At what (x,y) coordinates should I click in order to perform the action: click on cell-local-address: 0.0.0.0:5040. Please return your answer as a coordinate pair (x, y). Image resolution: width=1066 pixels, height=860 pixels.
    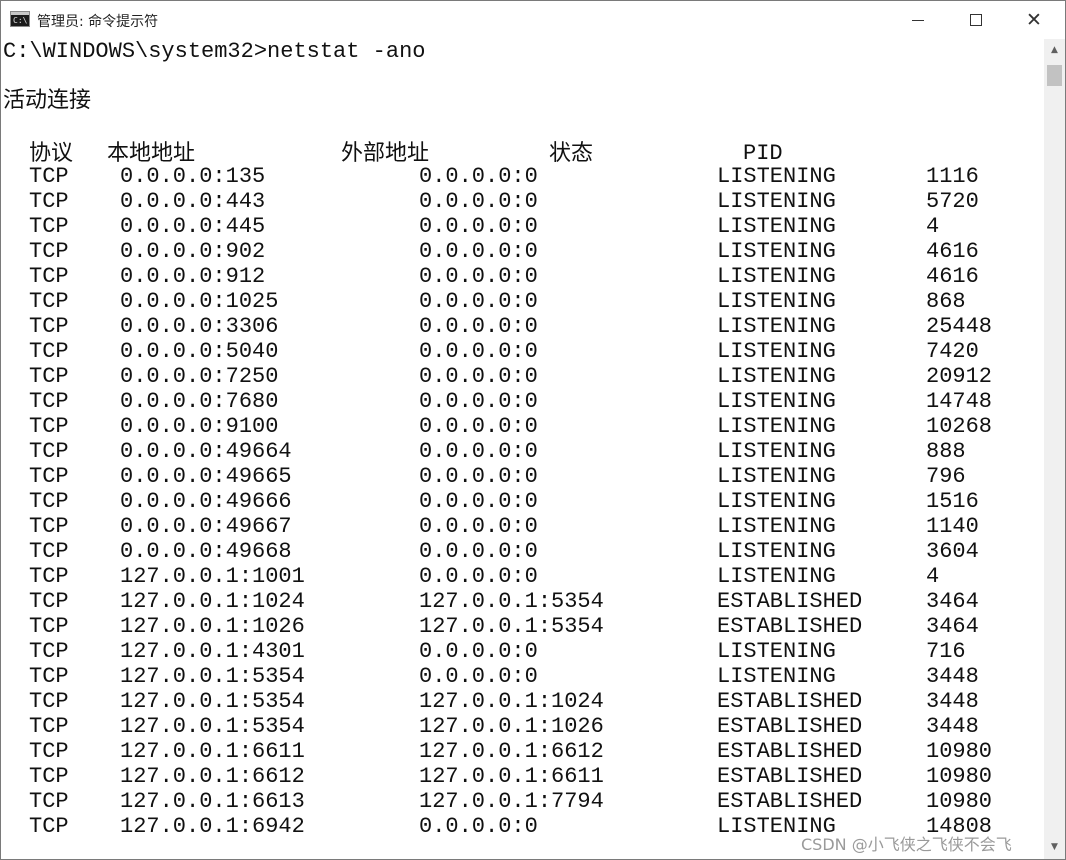
    Looking at the image, I should click on (199, 351).